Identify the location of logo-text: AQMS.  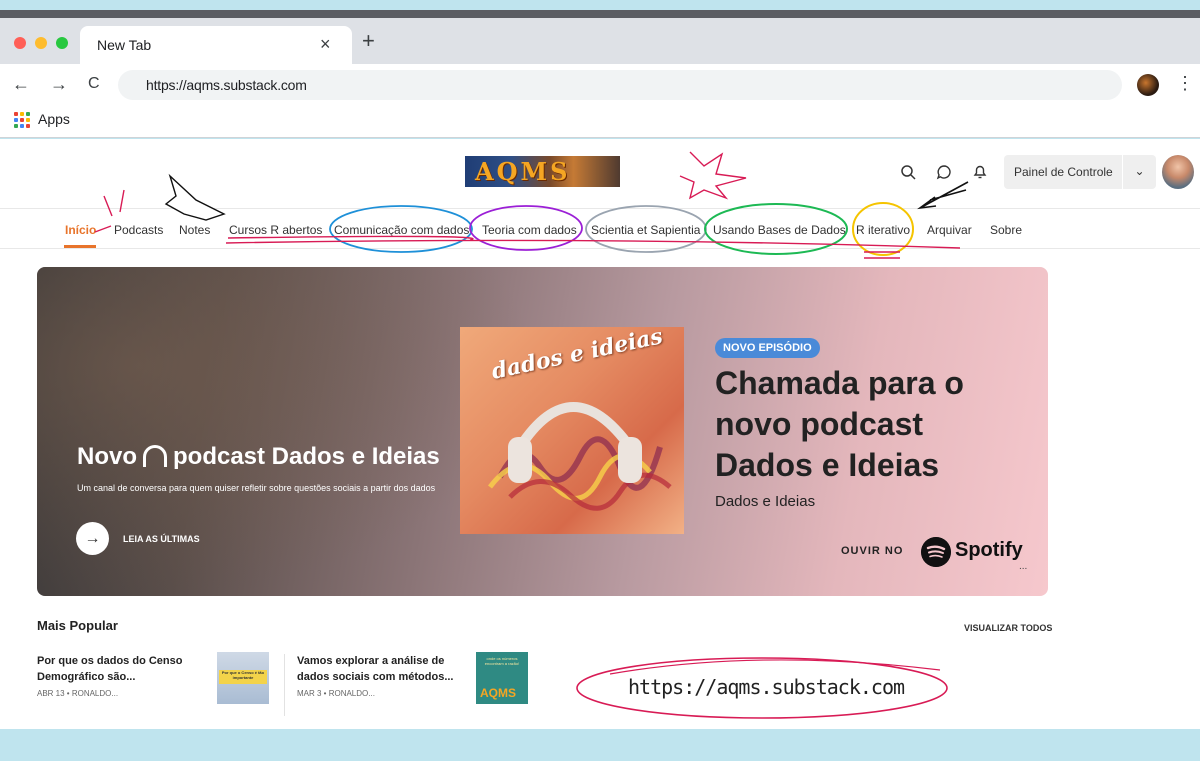
(523, 171).